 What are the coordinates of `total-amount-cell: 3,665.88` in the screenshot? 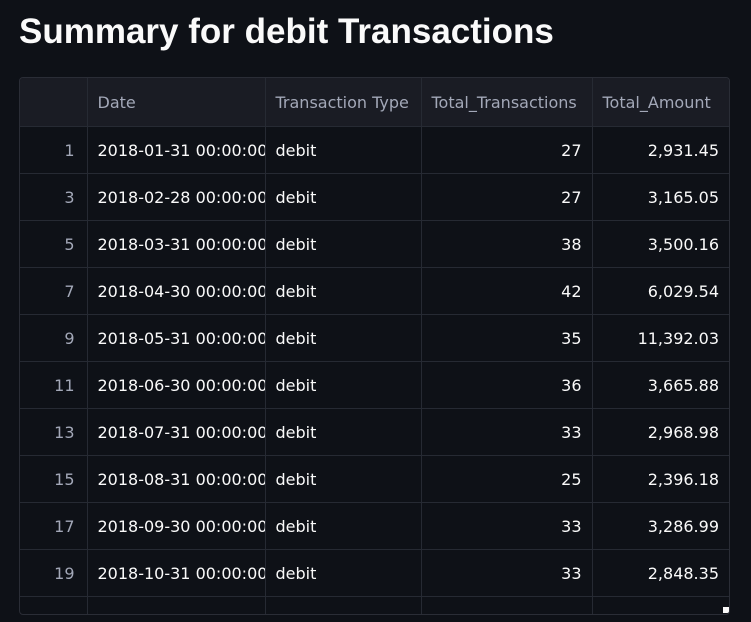 It's located at (660, 385).